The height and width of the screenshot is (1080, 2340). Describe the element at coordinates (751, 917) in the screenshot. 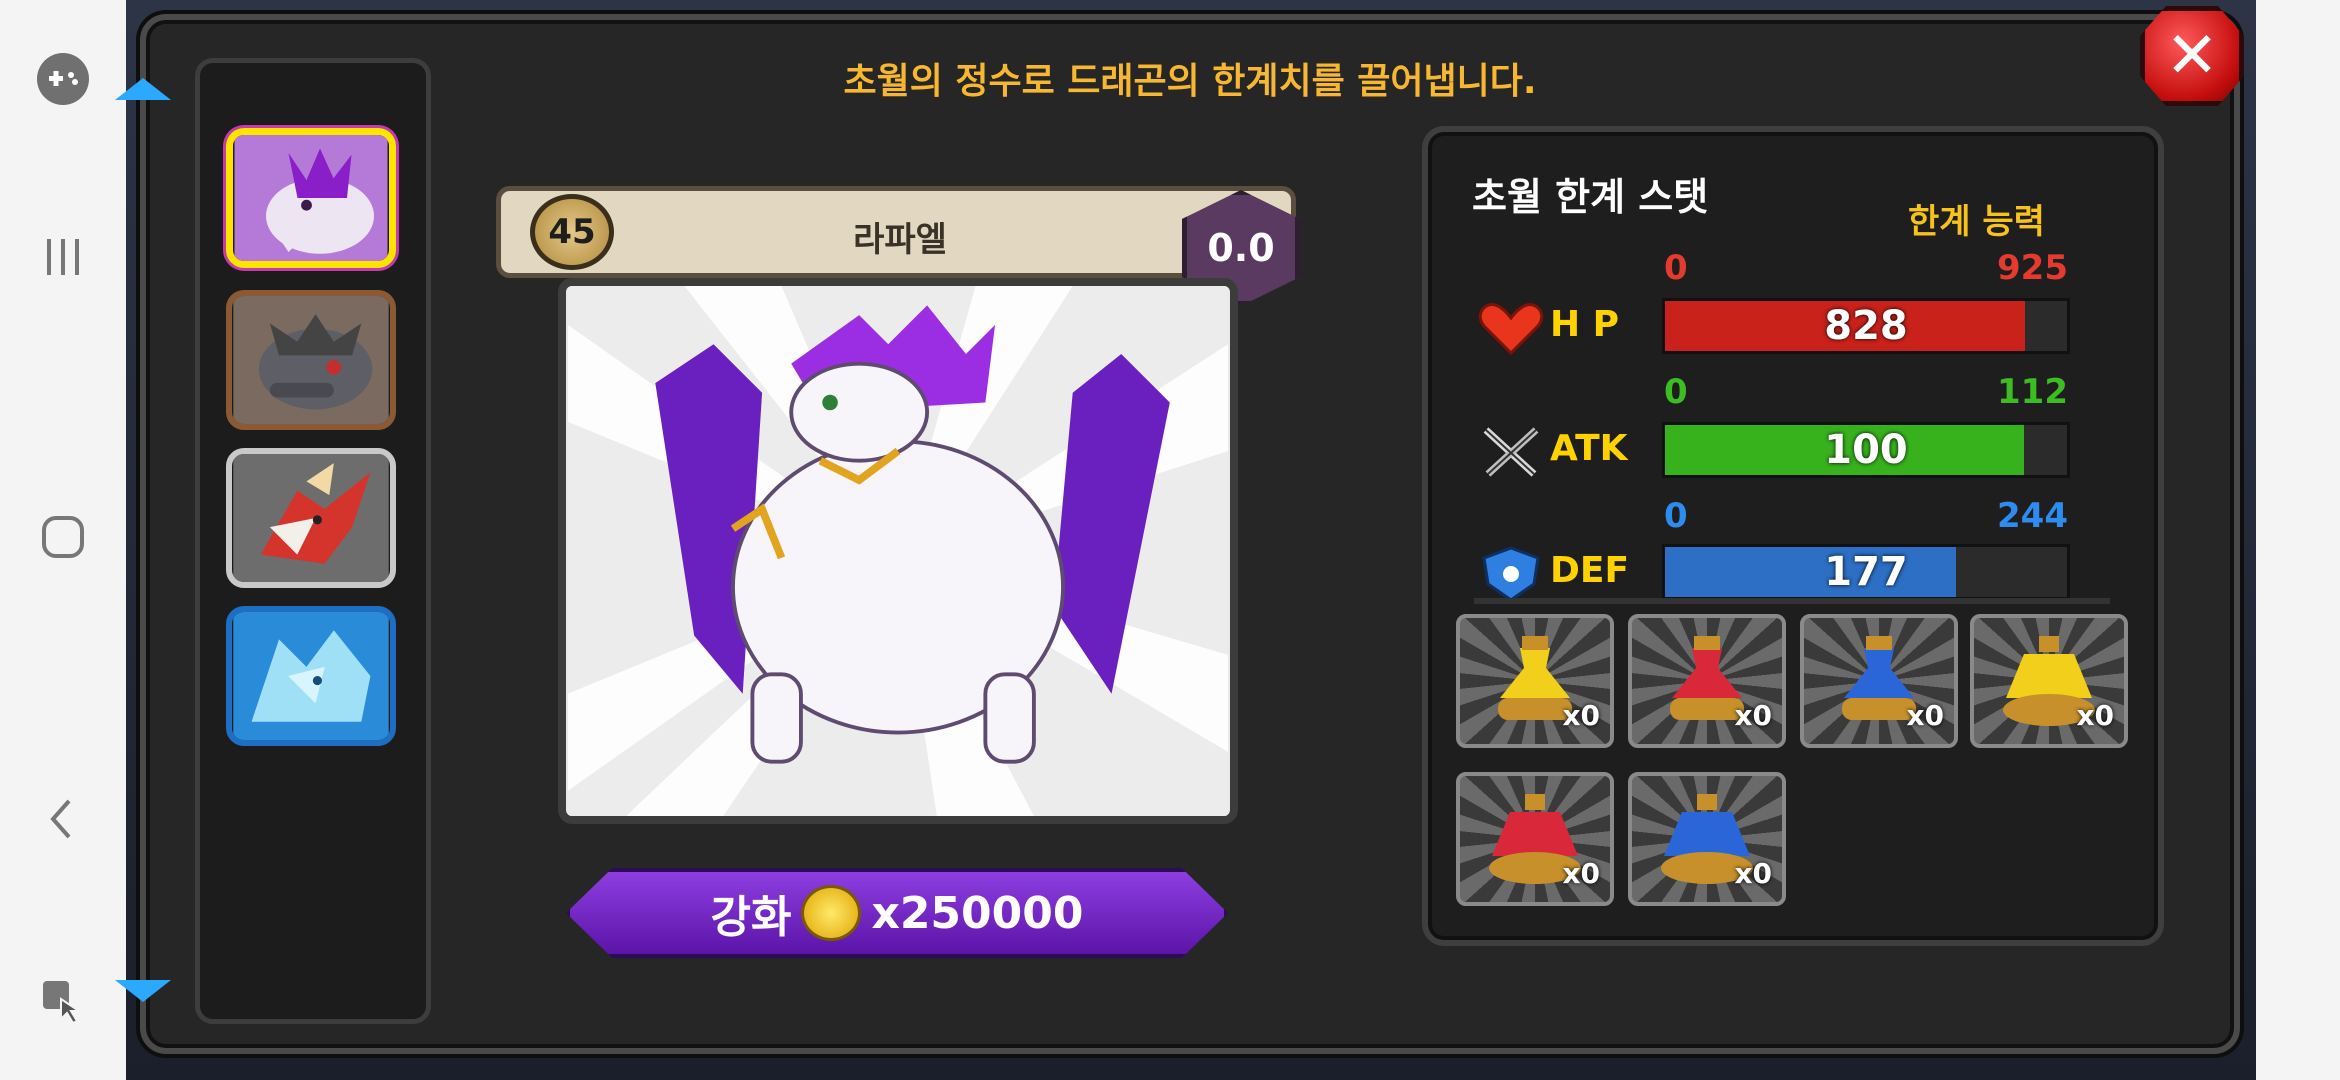

I see `enhance-label: 강화` at that location.